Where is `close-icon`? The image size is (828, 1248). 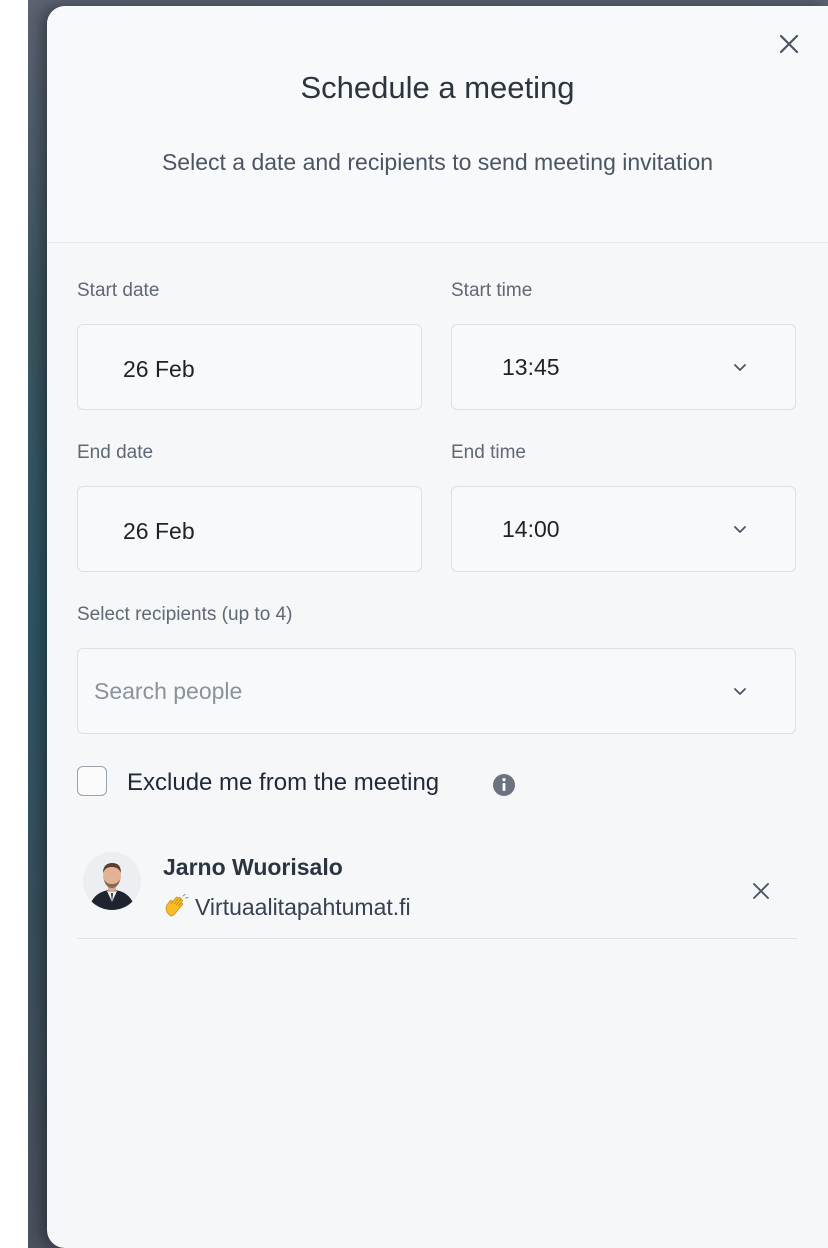 close-icon is located at coordinates (789, 44).